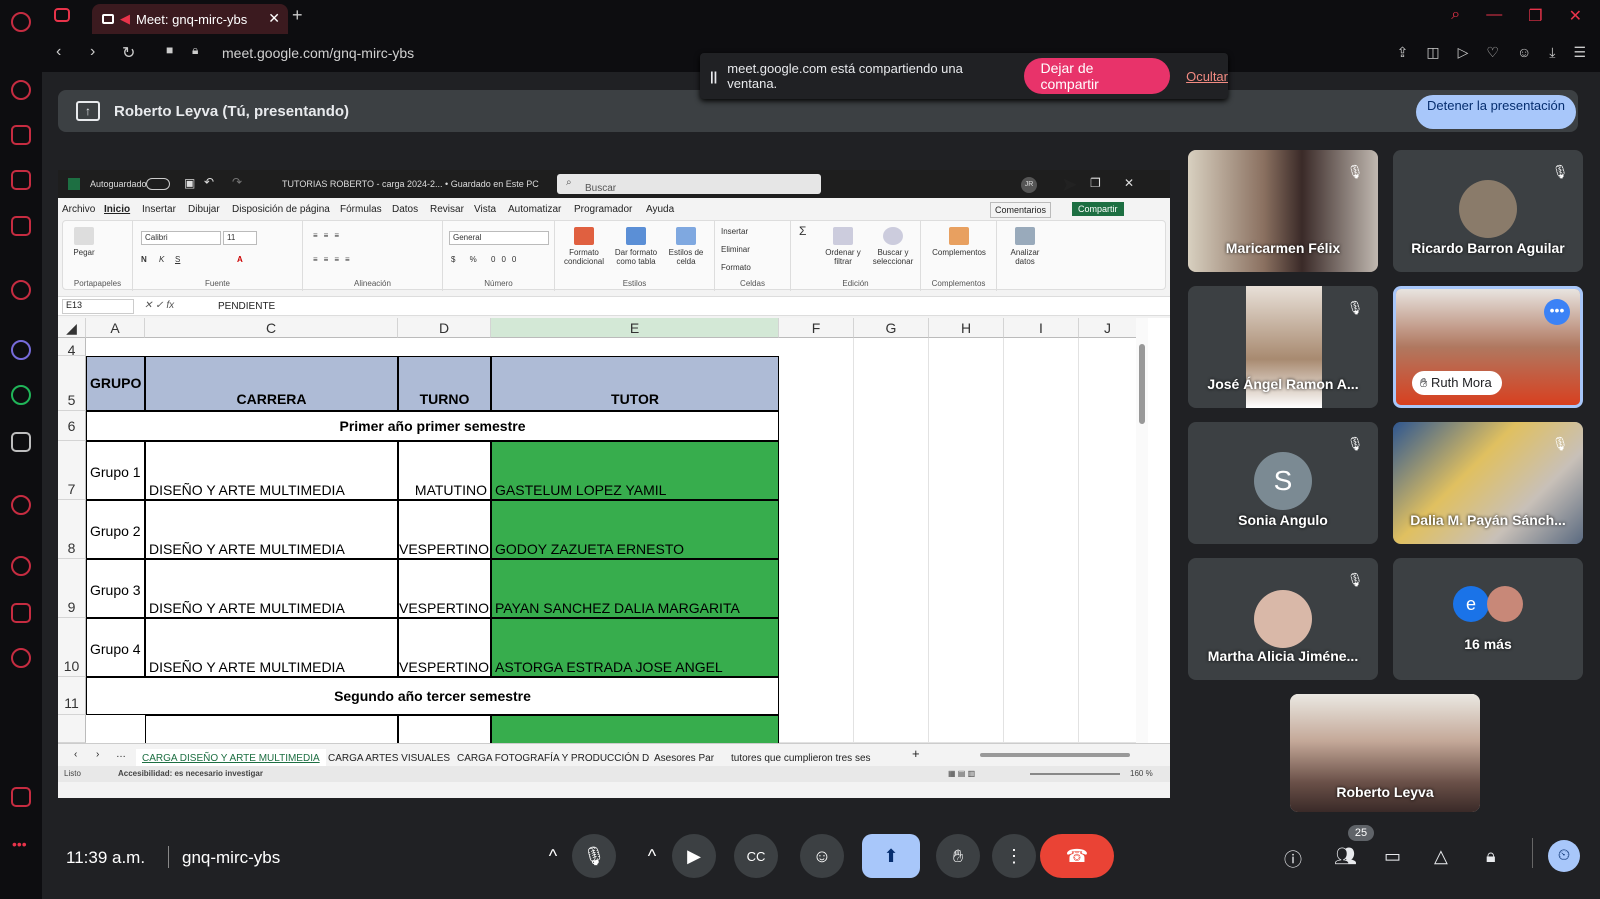  I want to click on cell-tutor: ASTORGA ESTRADA JOSE ANGEL, so click(635, 647).